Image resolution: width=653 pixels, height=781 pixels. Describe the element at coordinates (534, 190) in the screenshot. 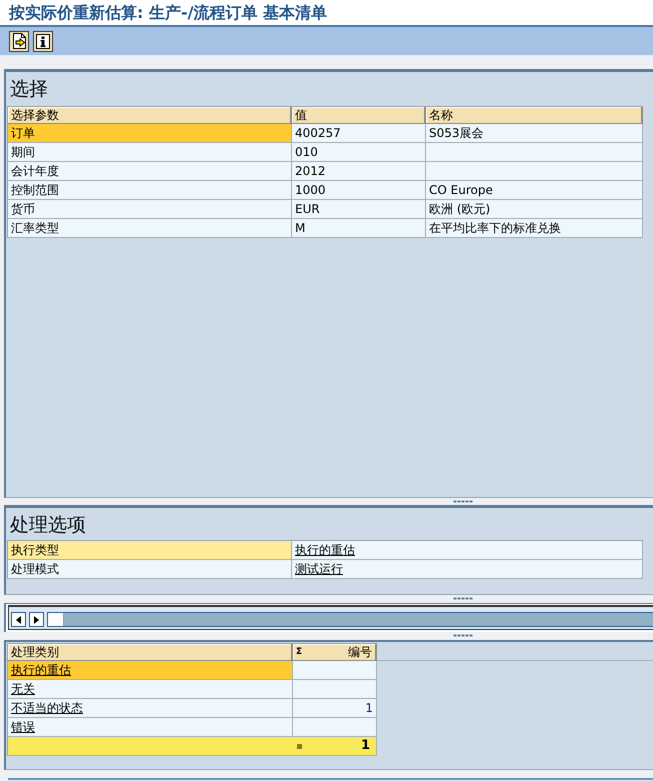

I see `table-cell: CO Europe` at that location.